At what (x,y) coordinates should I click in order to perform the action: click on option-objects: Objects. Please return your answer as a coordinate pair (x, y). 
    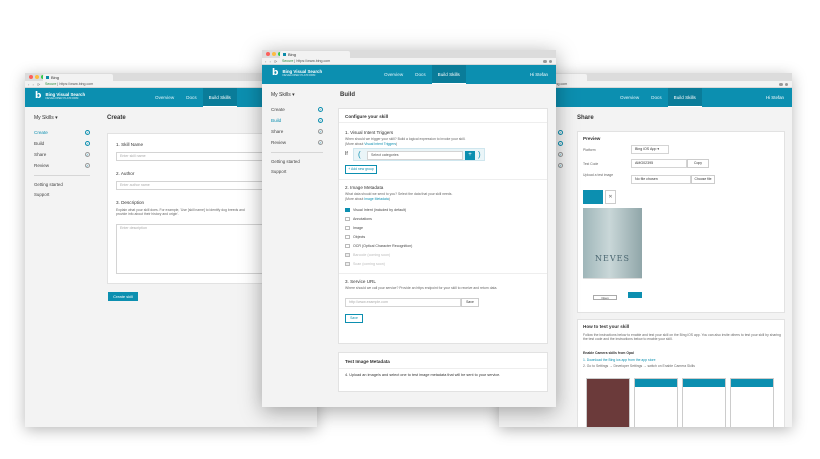
    Looking at the image, I should click on (355, 237).